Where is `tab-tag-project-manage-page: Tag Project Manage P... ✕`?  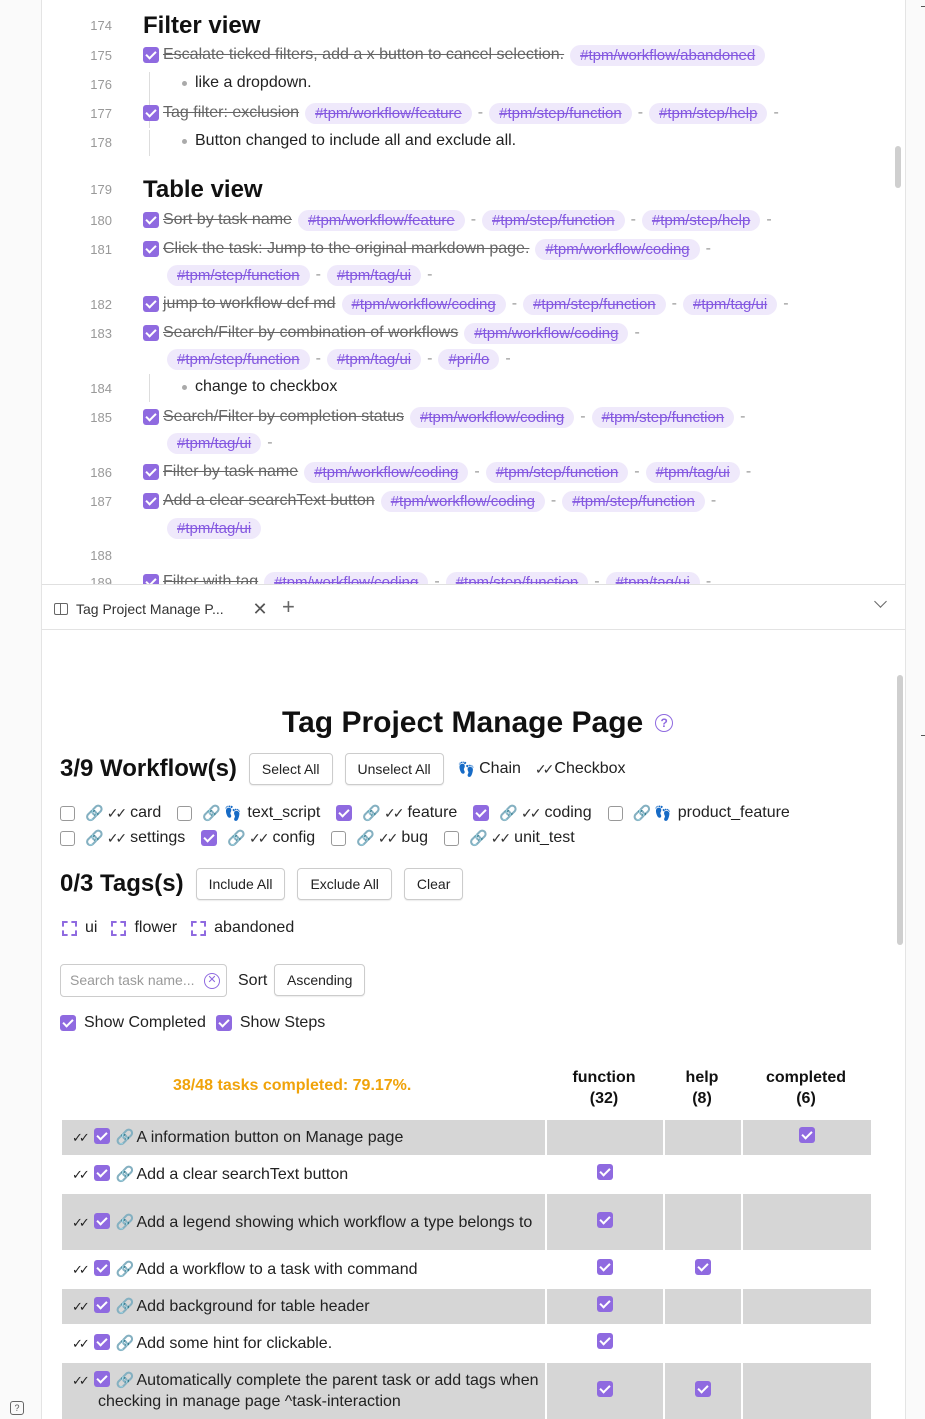
tab-tag-project-manage-page: Tag Project Manage P... ✕ is located at coordinates (161, 609).